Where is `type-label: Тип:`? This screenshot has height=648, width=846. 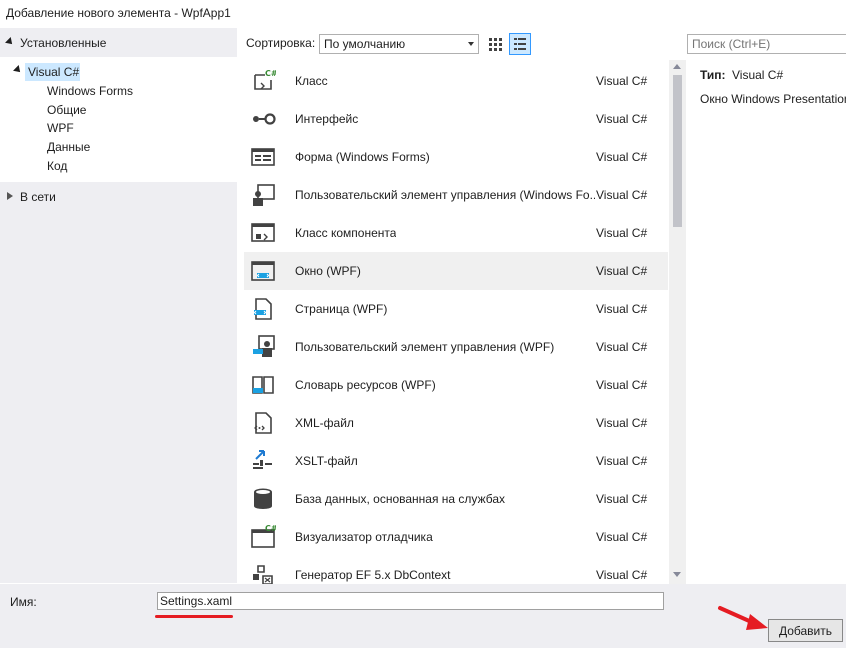 type-label: Тип: is located at coordinates (713, 75).